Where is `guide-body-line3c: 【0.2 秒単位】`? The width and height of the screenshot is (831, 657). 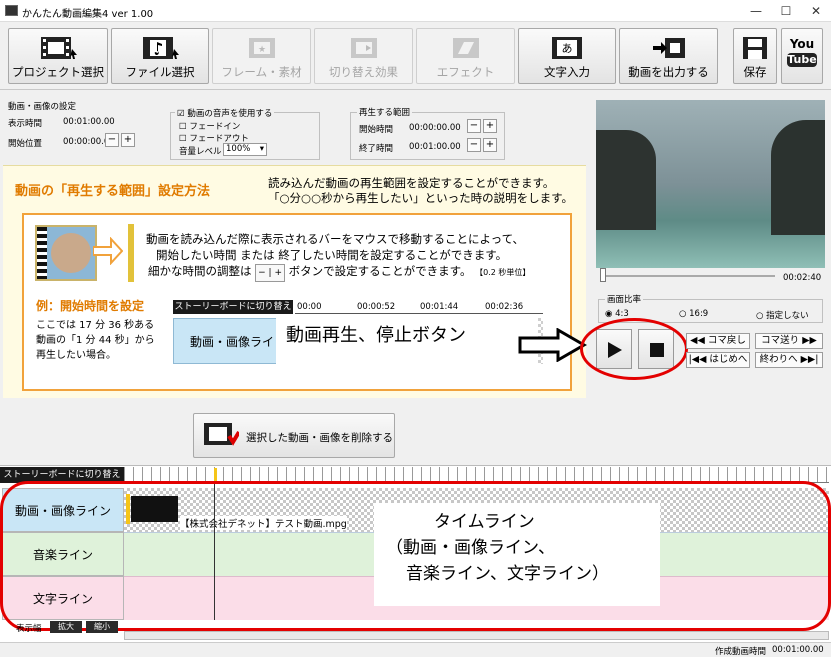 guide-body-line3c: 【0.2 秒単位】 is located at coordinates (503, 272).